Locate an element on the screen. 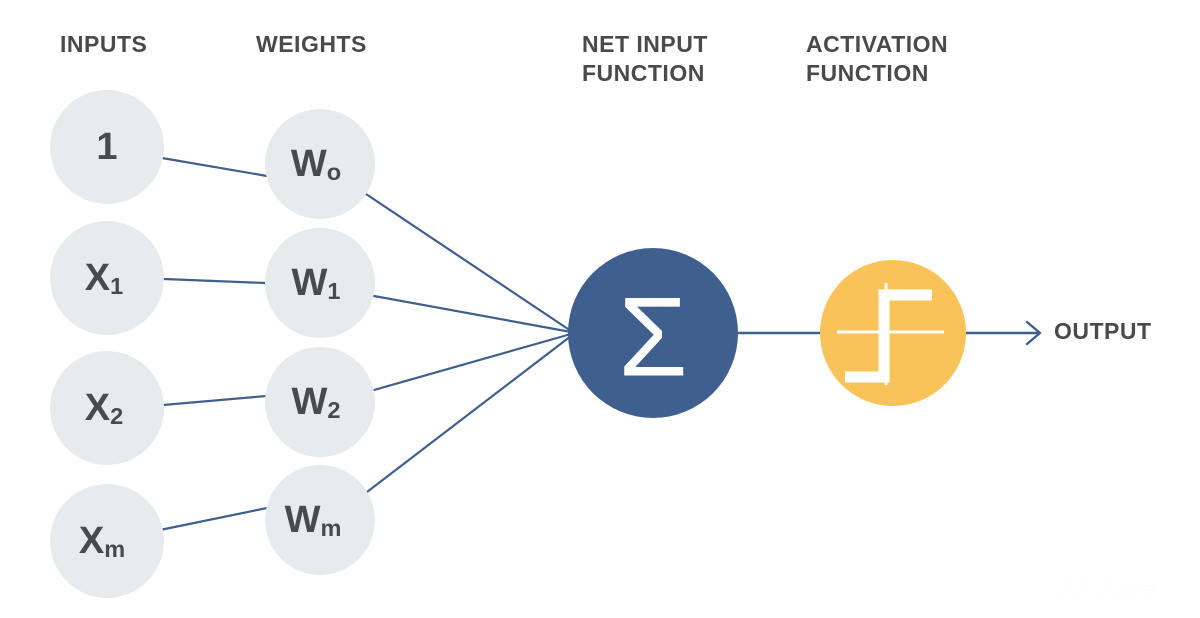 The width and height of the screenshot is (1200, 618). watermark: AAA 教育 is located at coordinates (1106, 589).